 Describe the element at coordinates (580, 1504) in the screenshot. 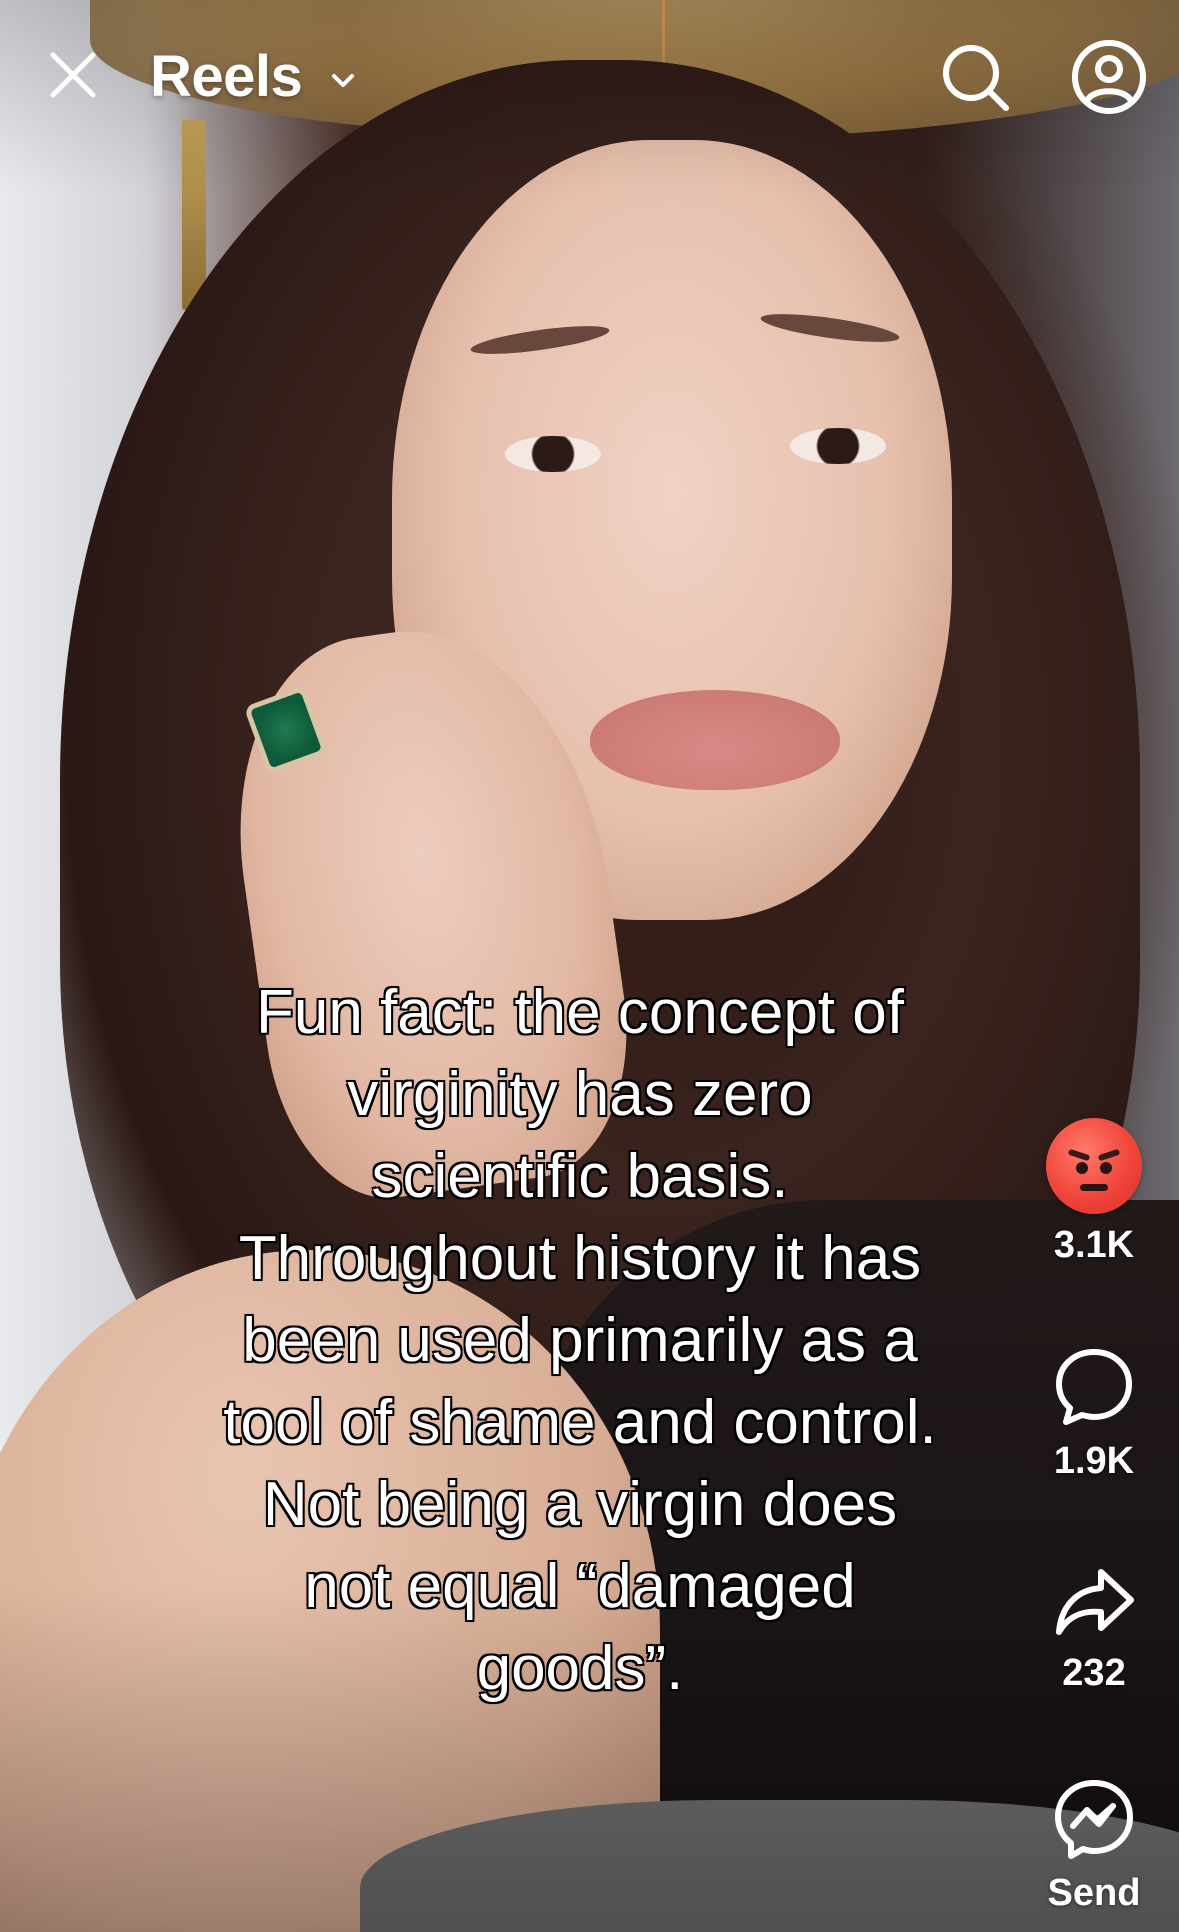

I see `caption-line: Not being a virgin does` at that location.